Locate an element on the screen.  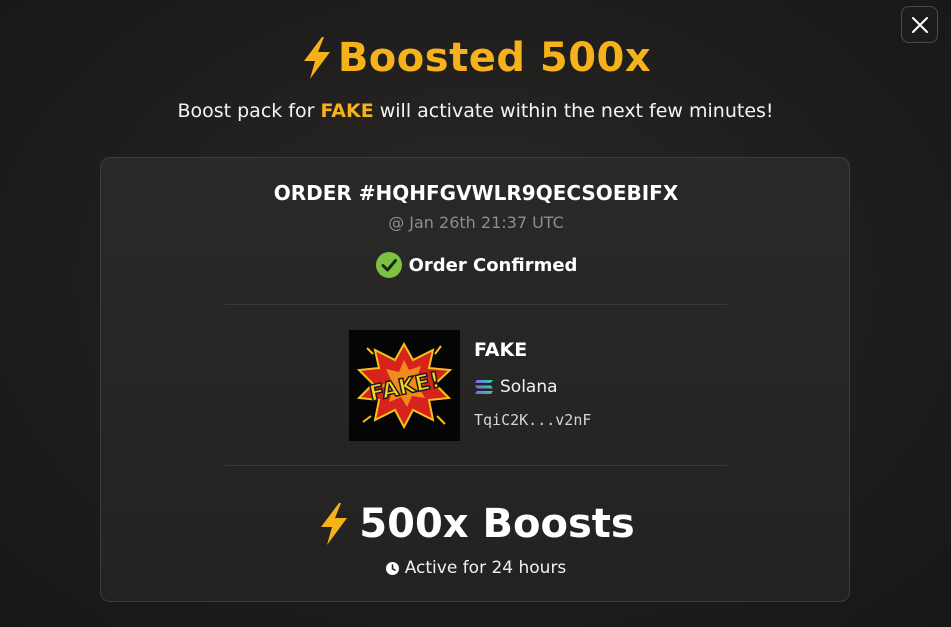
boost-duration: Active for 24 hours is located at coordinates (476, 568).